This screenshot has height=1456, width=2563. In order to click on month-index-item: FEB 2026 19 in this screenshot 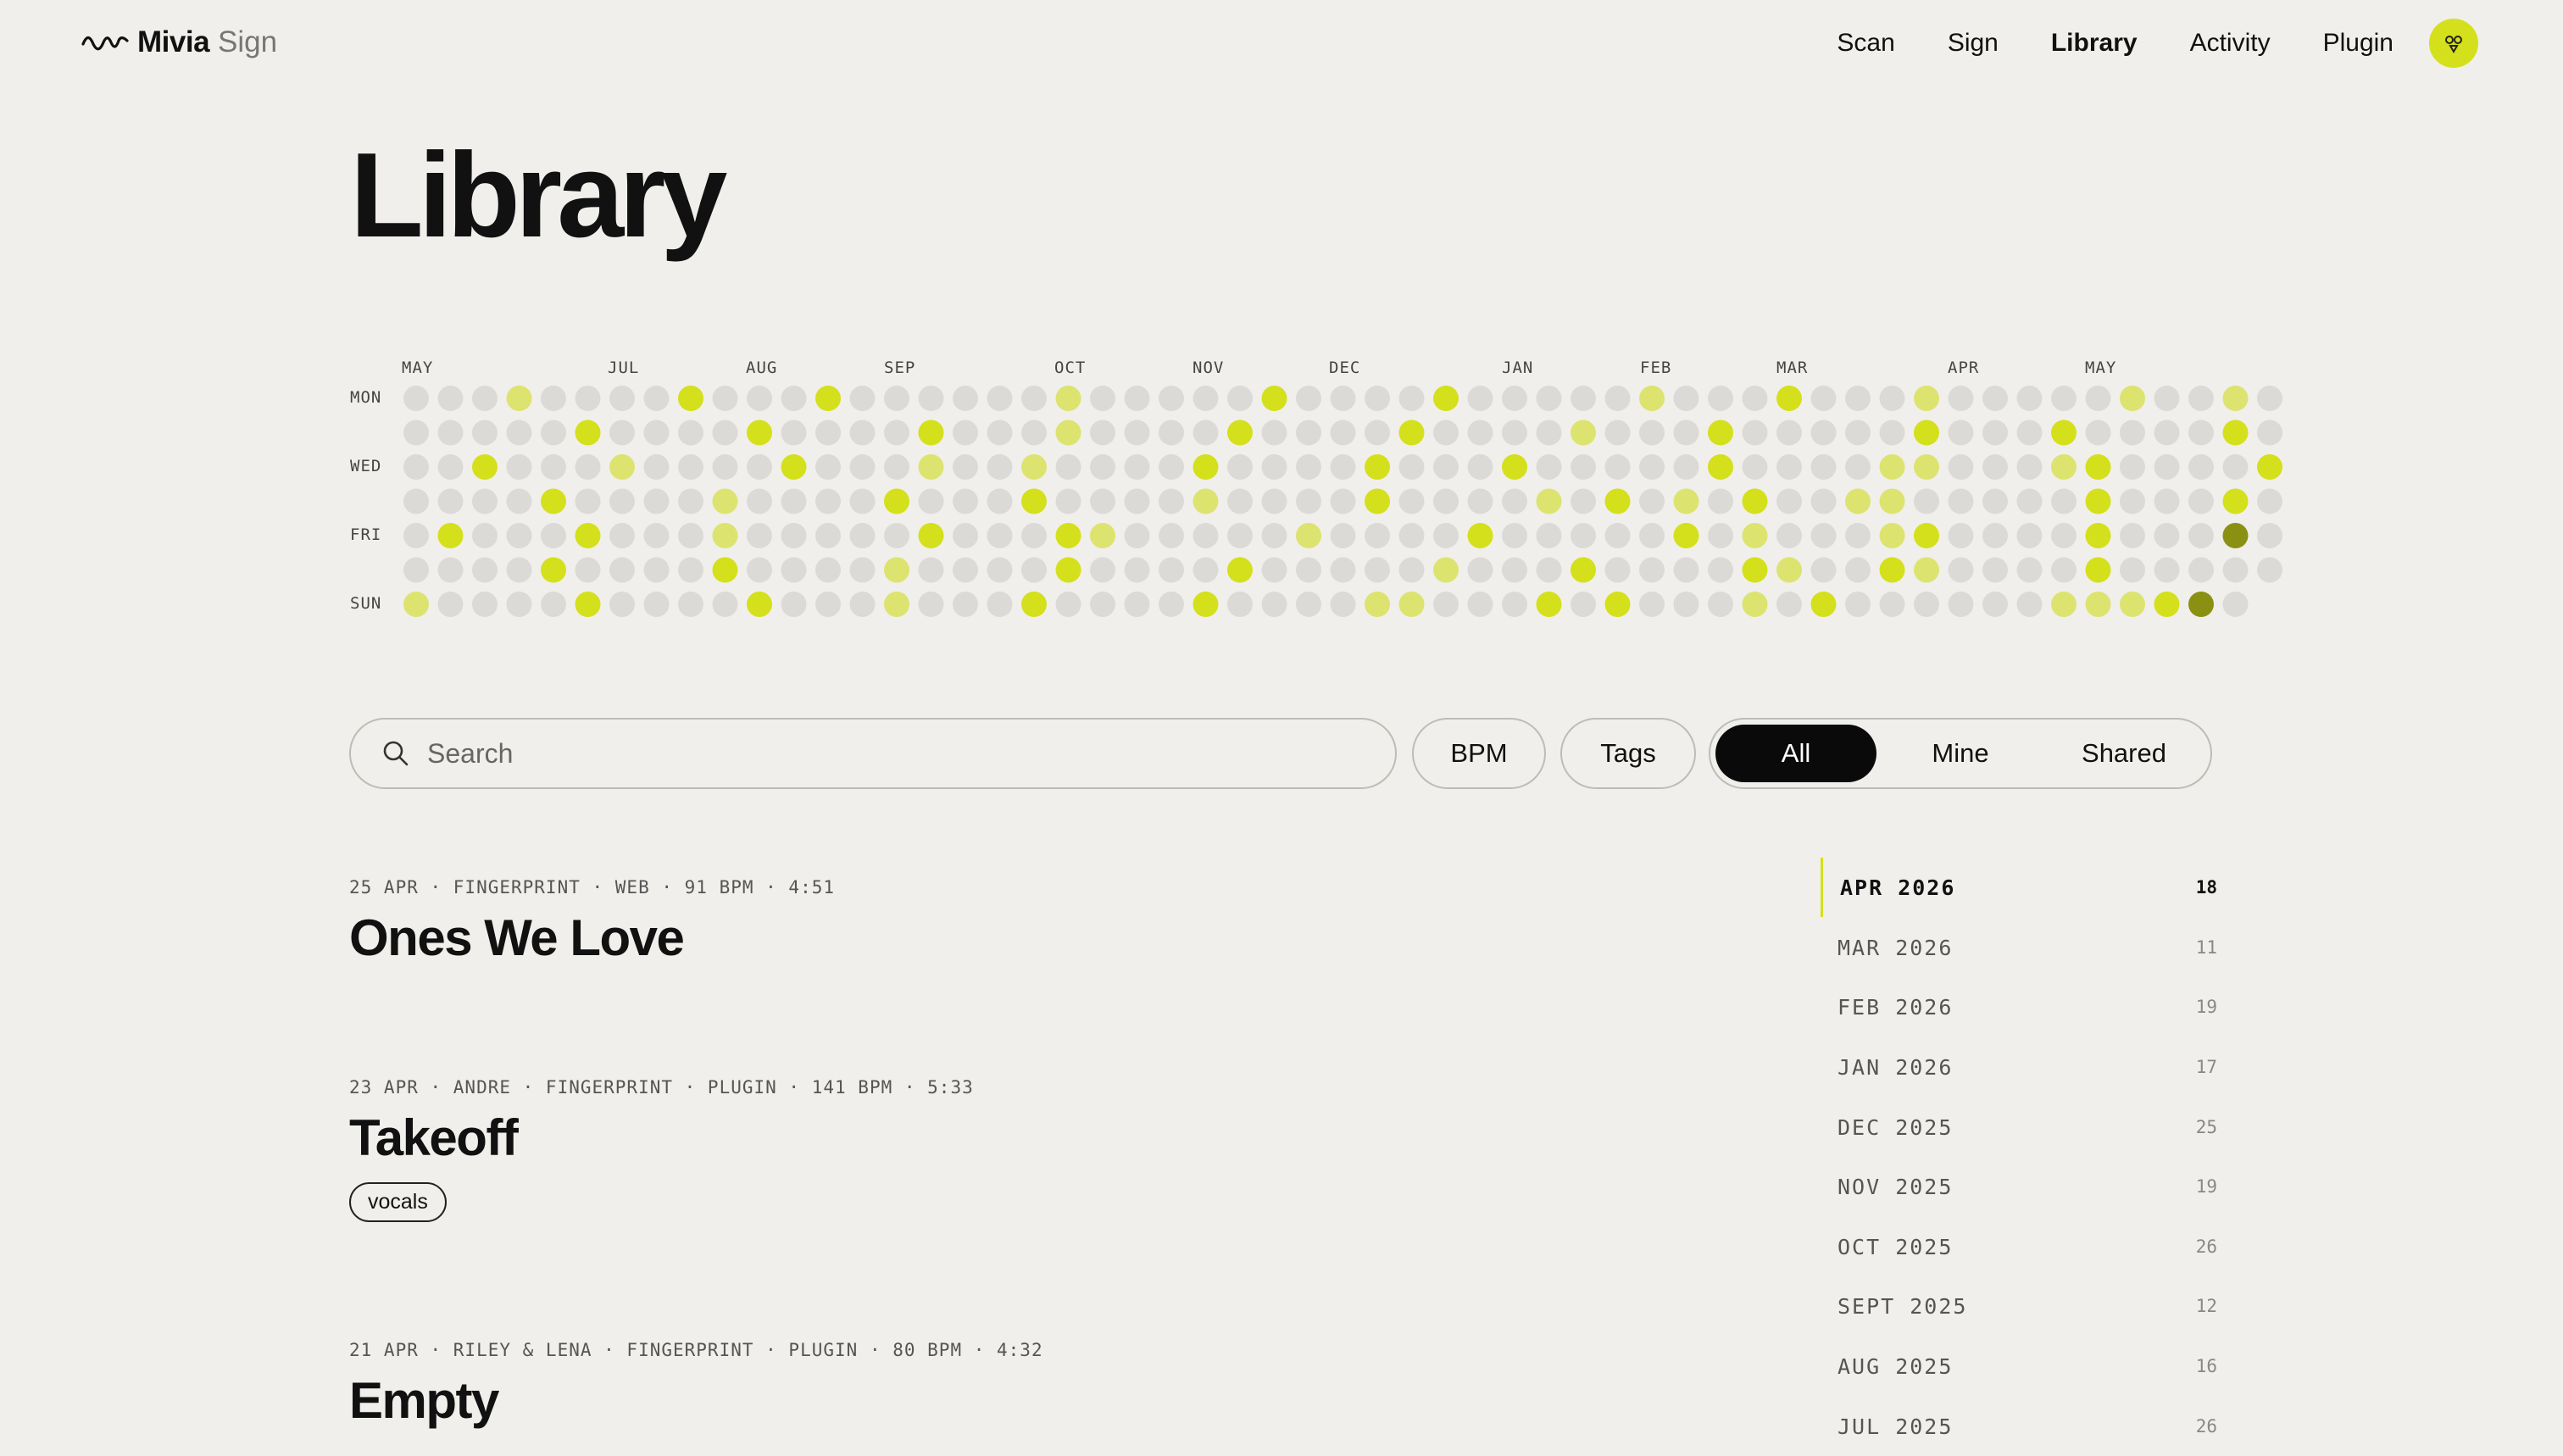, I will do `click(2019, 1006)`.